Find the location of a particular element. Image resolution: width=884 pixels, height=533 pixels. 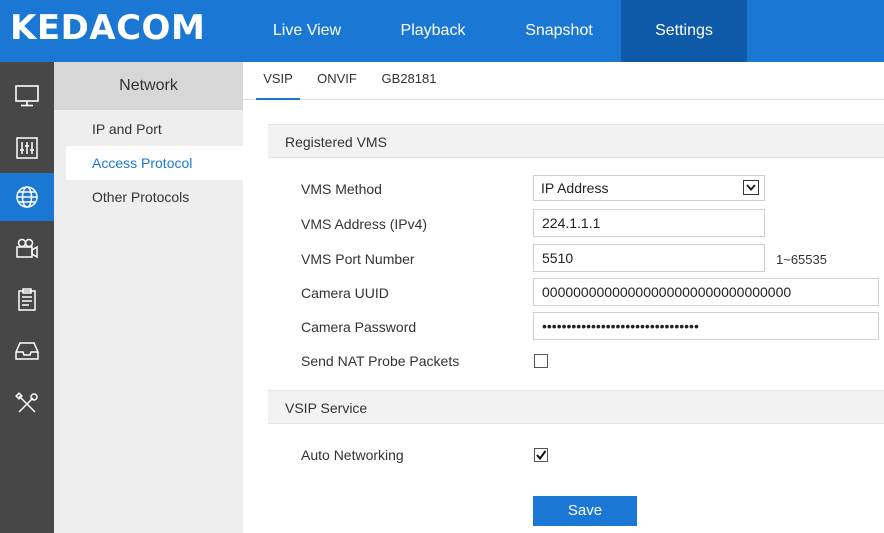

camera-password-input is located at coordinates (706, 326).